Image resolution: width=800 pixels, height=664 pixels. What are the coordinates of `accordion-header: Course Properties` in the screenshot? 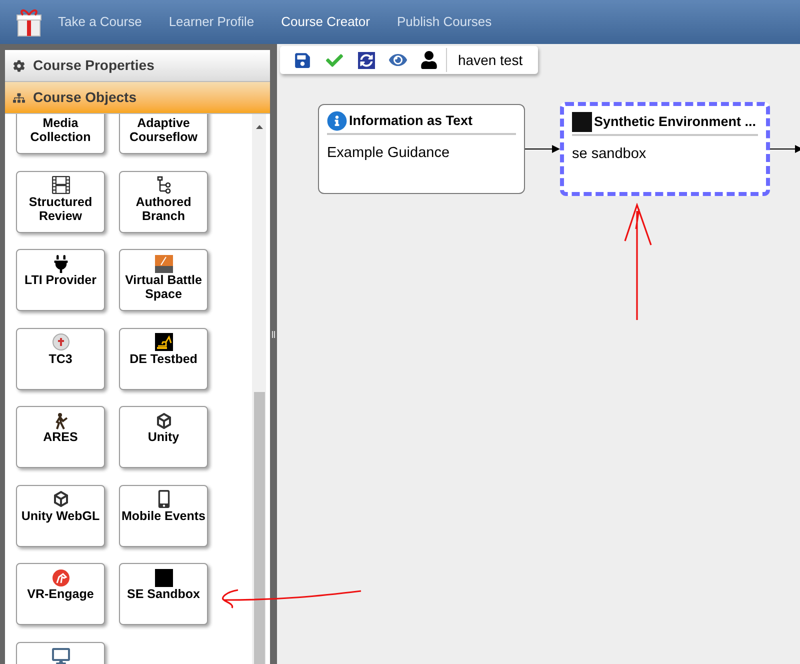 It's located at (137, 66).